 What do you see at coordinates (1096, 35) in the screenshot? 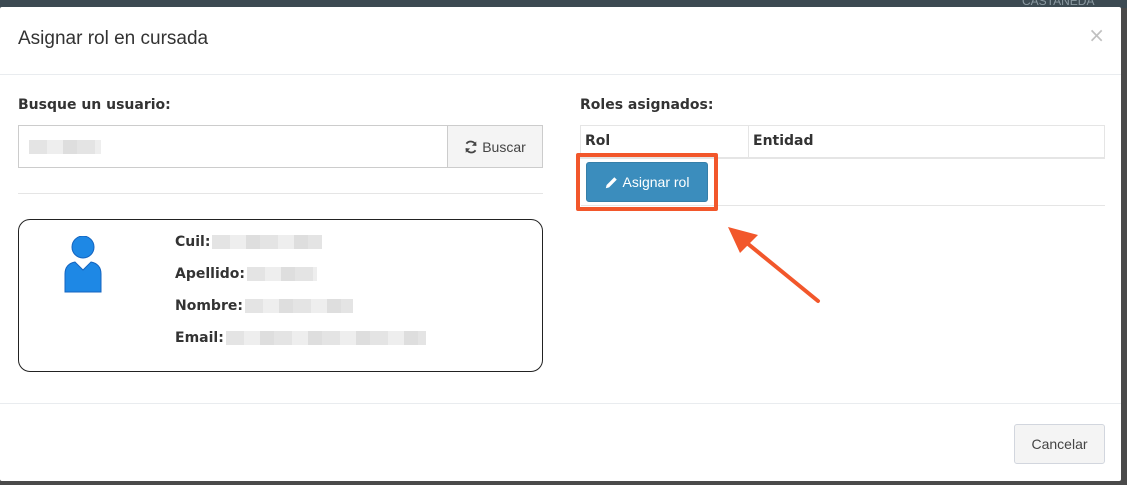
I see `close-icon: ×` at bounding box center [1096, 35].